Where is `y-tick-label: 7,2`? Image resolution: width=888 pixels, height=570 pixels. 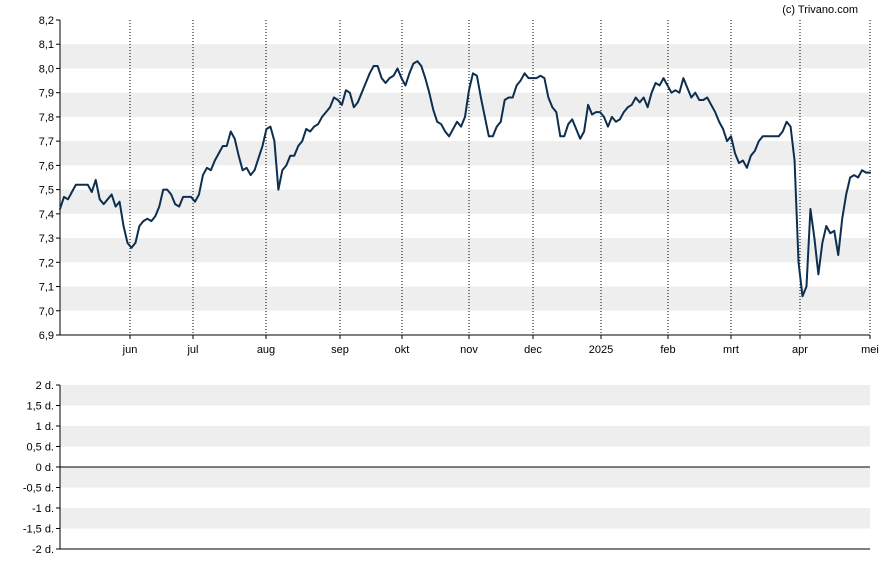 y-tick-label: 7,2 is located at coordinates (46, 263).